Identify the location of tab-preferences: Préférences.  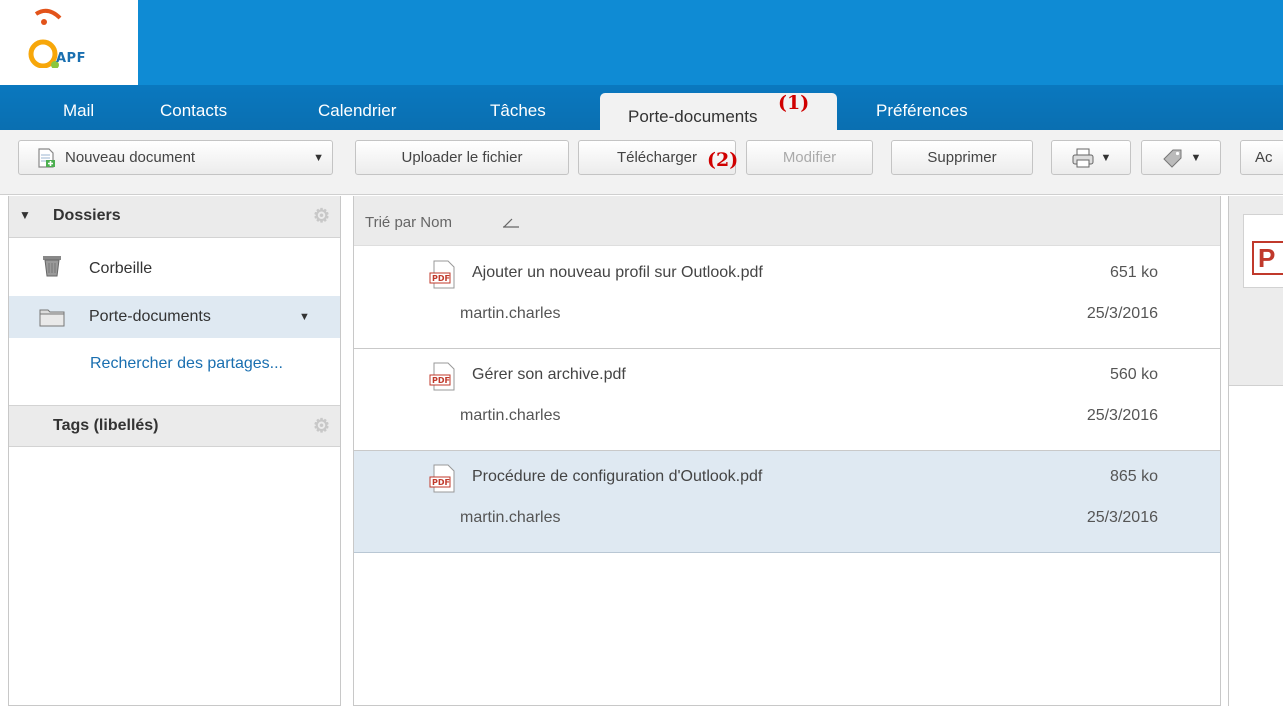
(922, 115).